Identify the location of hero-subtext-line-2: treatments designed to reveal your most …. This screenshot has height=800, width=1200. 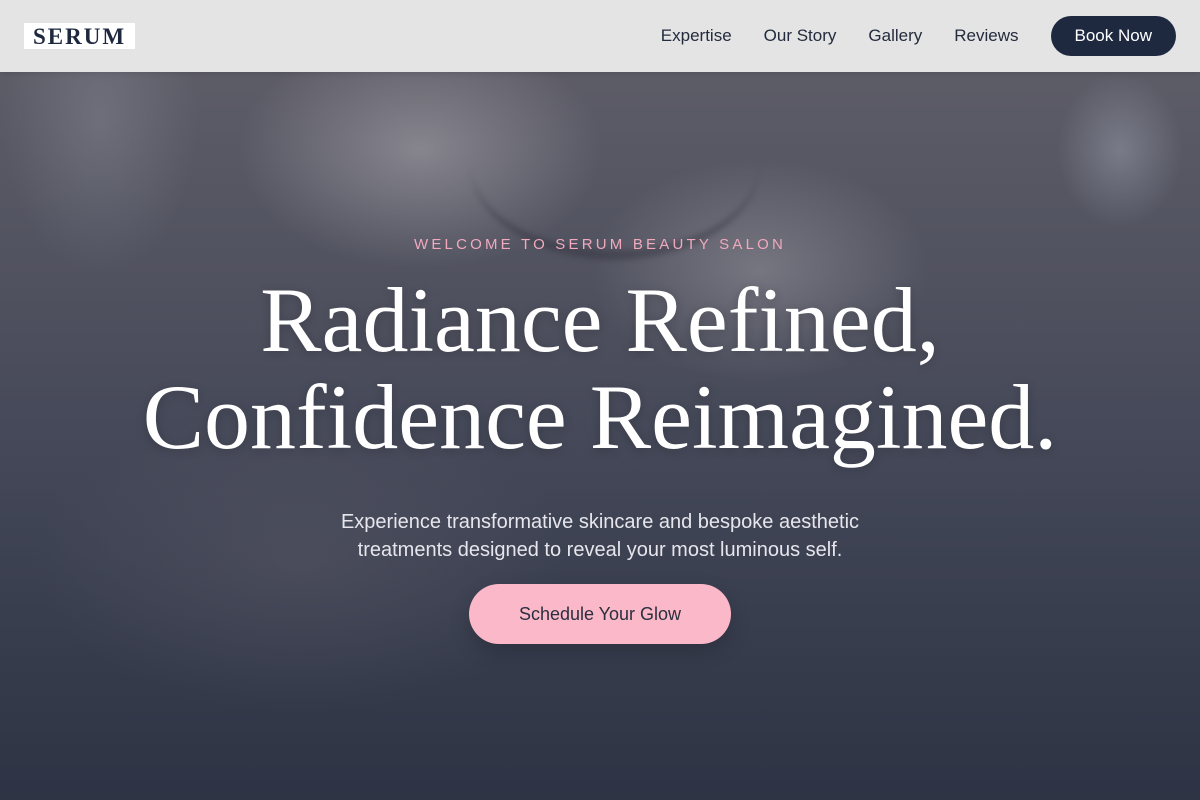
(600, 550).